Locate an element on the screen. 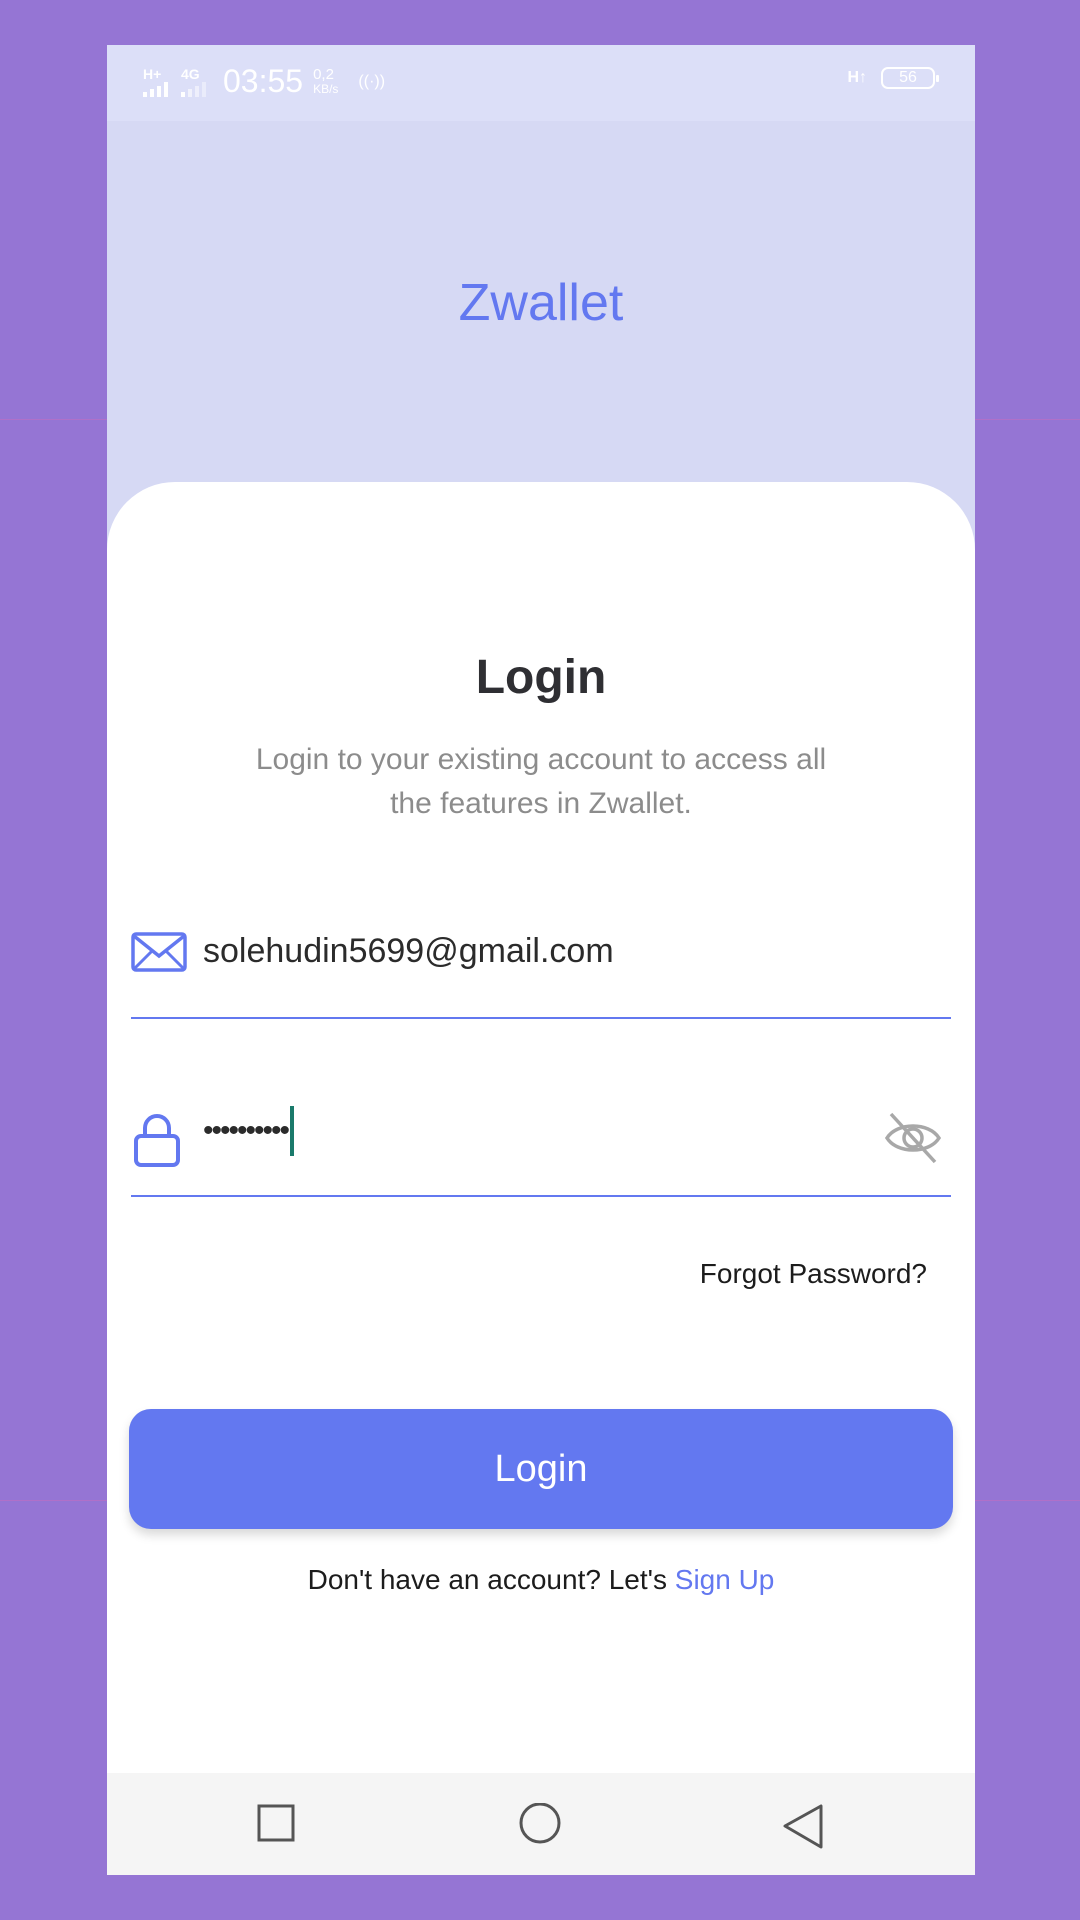  status-left: H+ 4G 03:55 0,2 KB/s ((·)) is located at coordinates (264, 81).